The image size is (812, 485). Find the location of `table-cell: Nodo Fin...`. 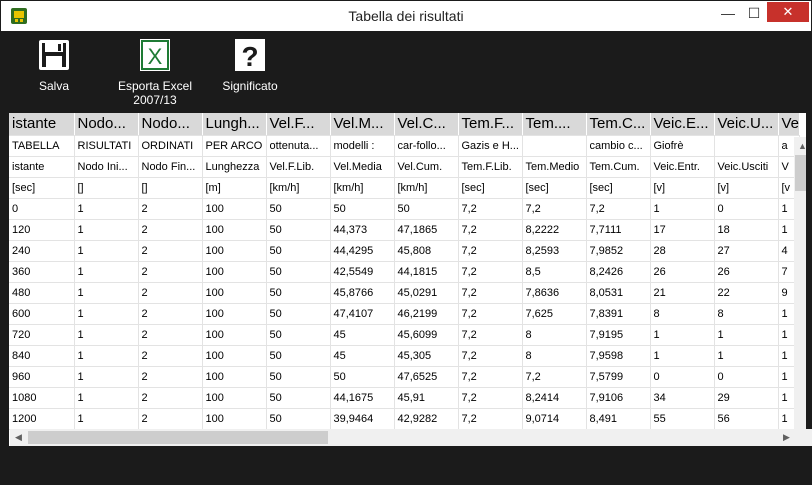

table-cell: Nodo Fin... is located at coordinates (170, 167).